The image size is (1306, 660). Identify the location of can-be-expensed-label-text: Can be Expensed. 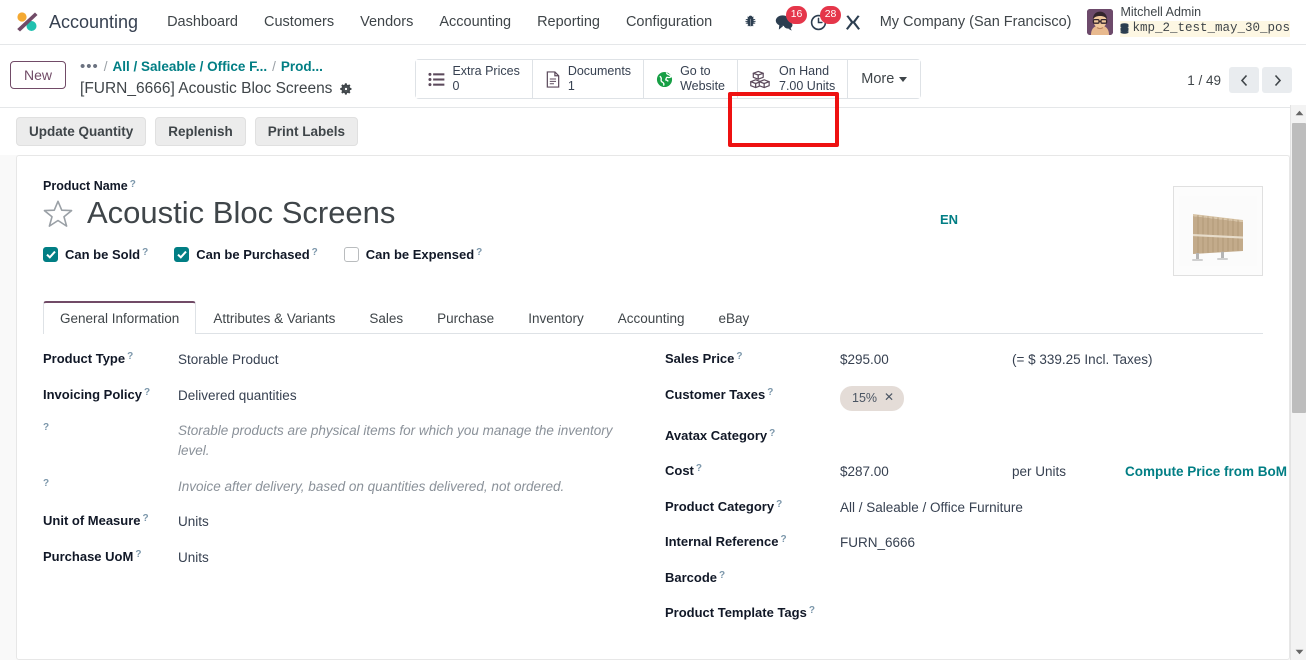
(420, 255).